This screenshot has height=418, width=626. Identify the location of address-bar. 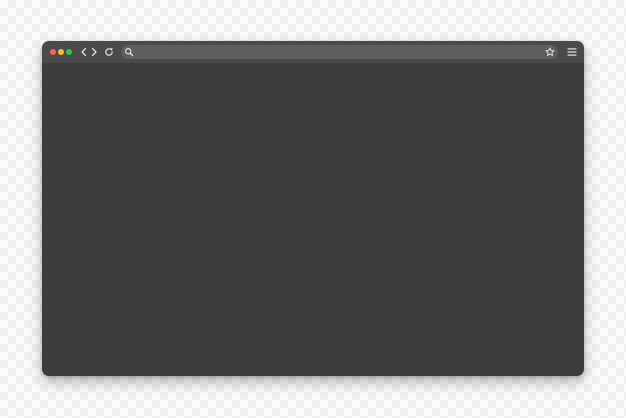
(339, 52).